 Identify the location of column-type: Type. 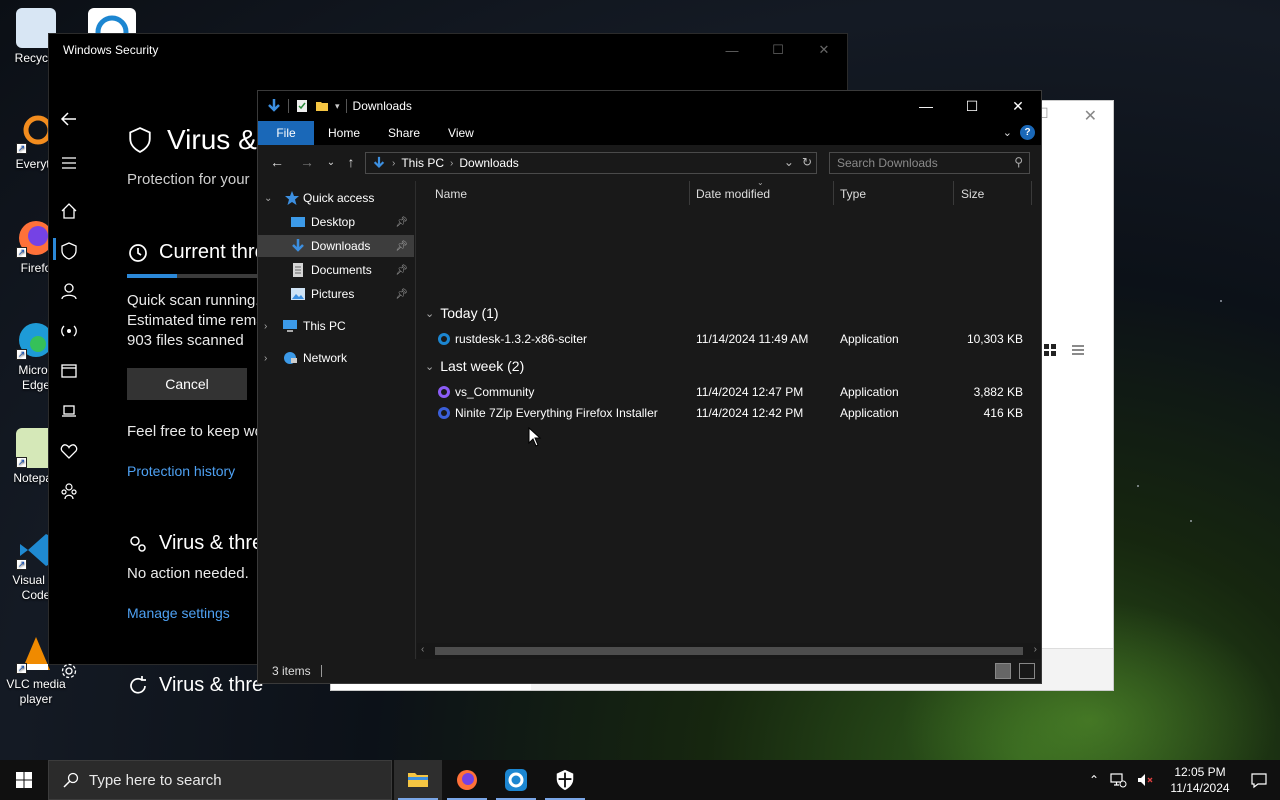
(853, 194).